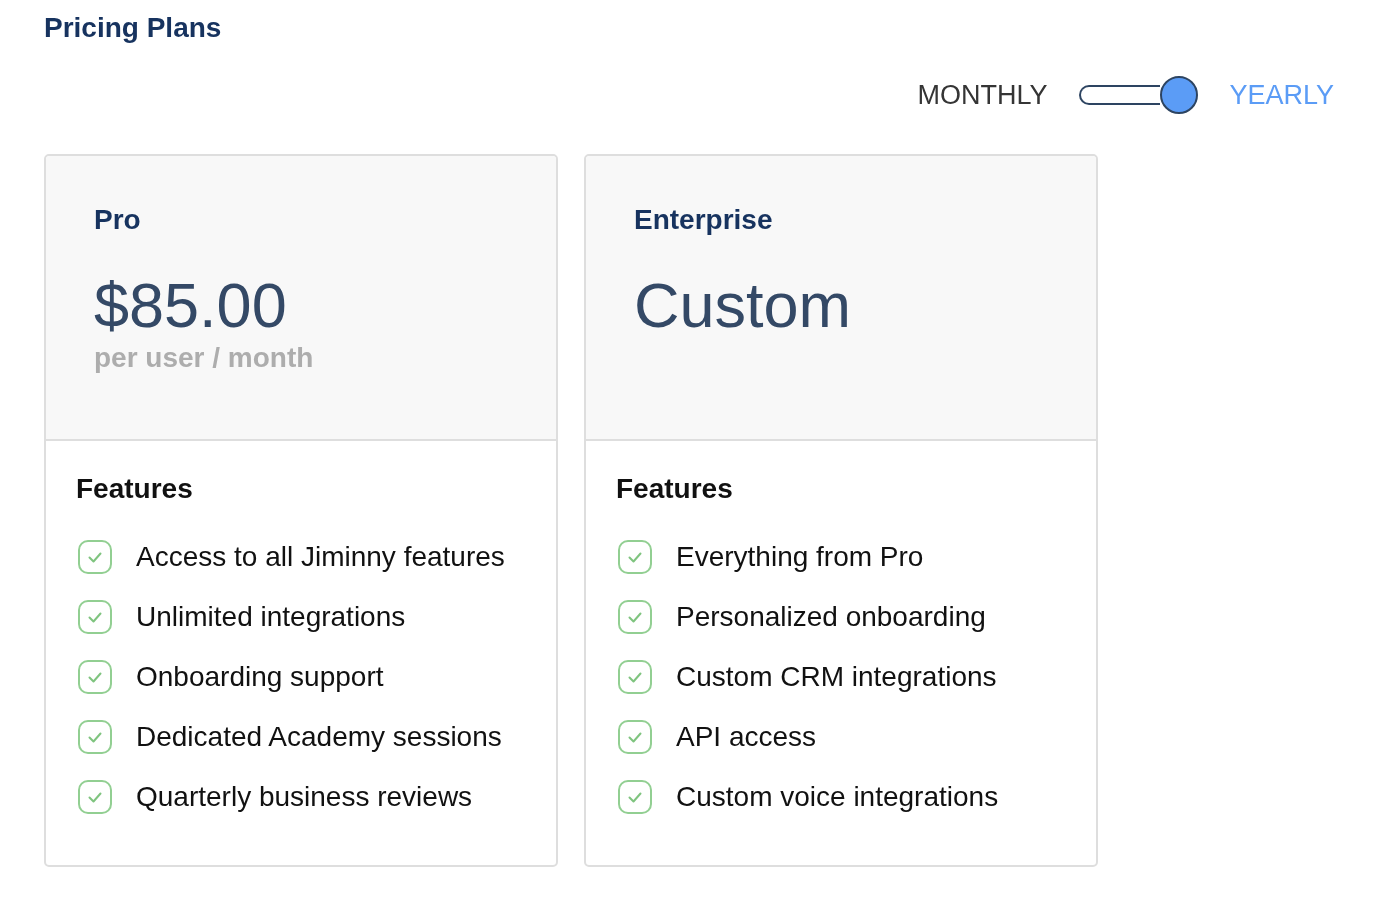  What do you see at coordinates (982, 95) in the screenshot?
I see `billing-period-label: MONTHLY` at bounding box center [982, 95].